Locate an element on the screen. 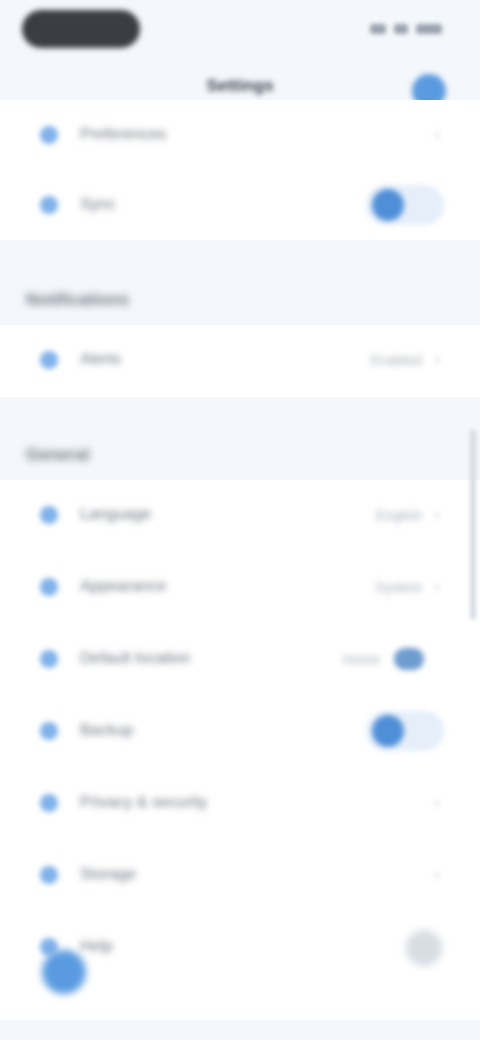  row-label: Preferences is located at coordinates (123, 134).